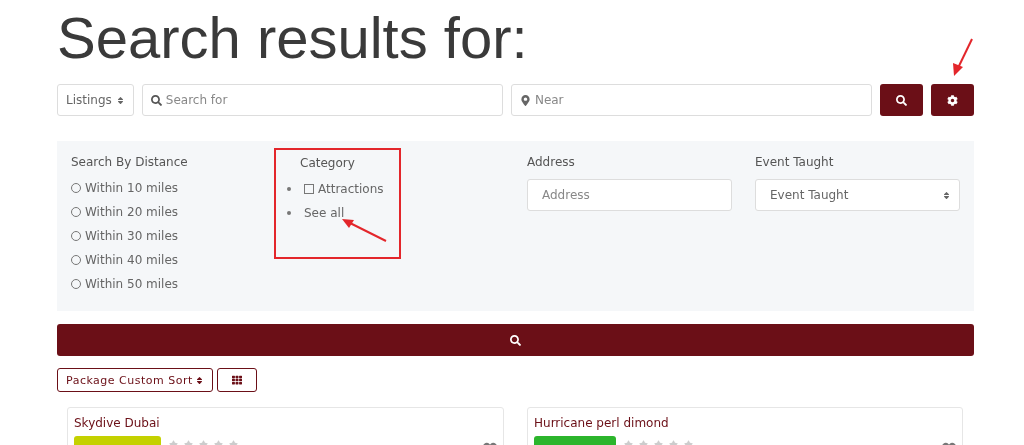 Image resolution: width=1024 pixels, height=445 pixels. I want to click on category-option: Attractions, so click(351, 189).